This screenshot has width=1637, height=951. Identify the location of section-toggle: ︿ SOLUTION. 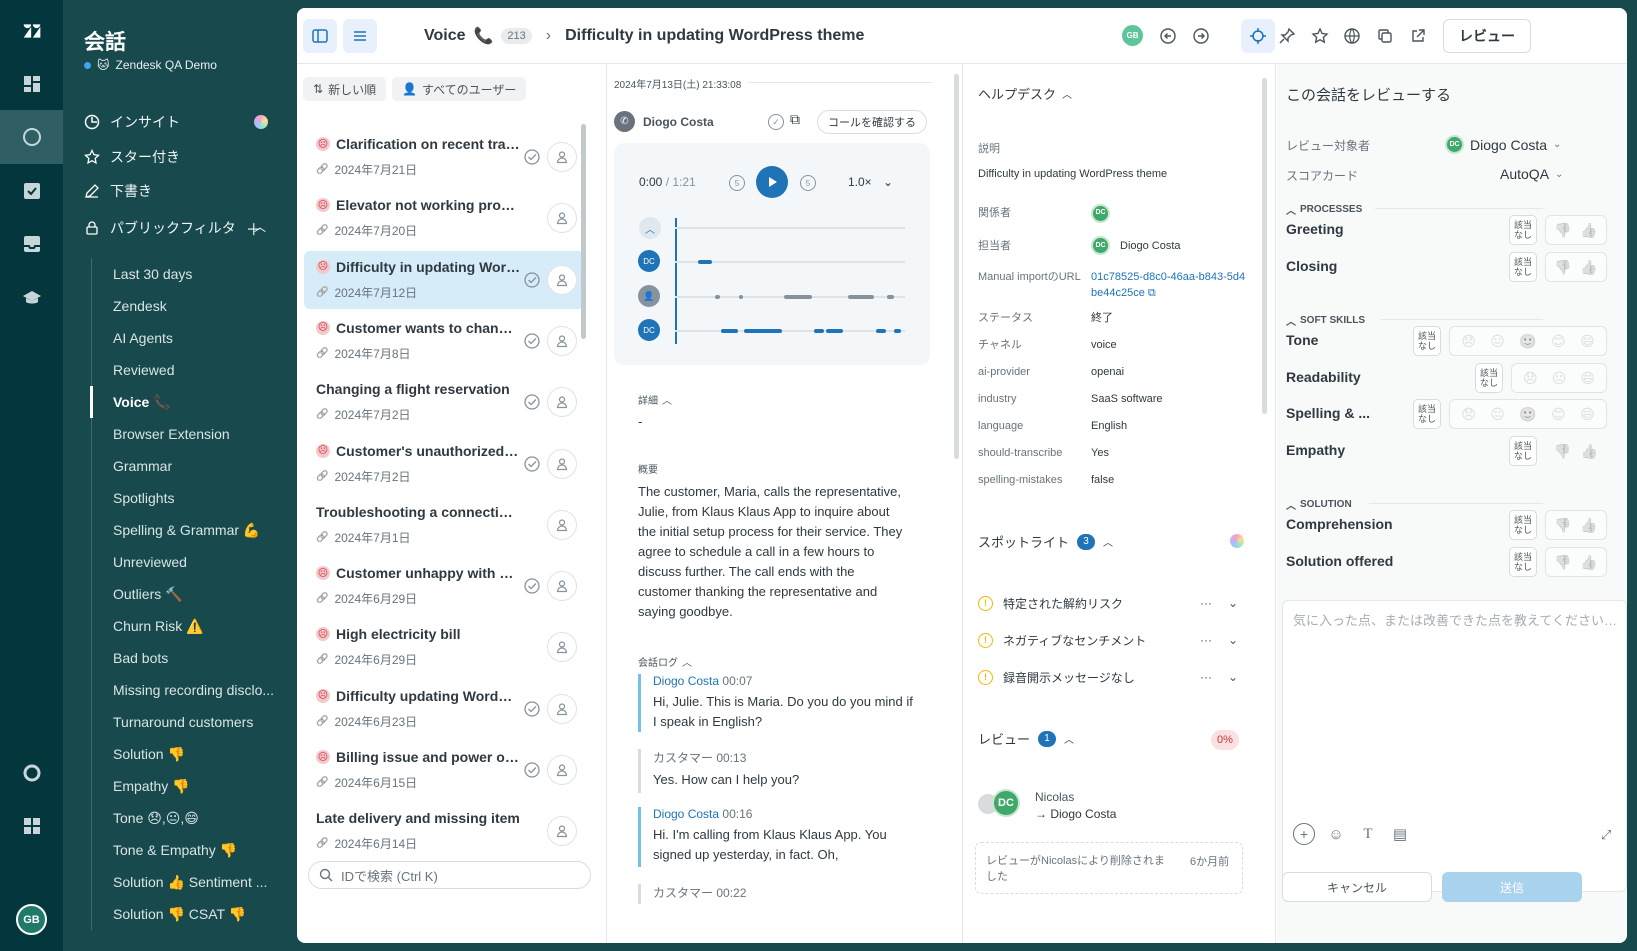
(1319, 504).